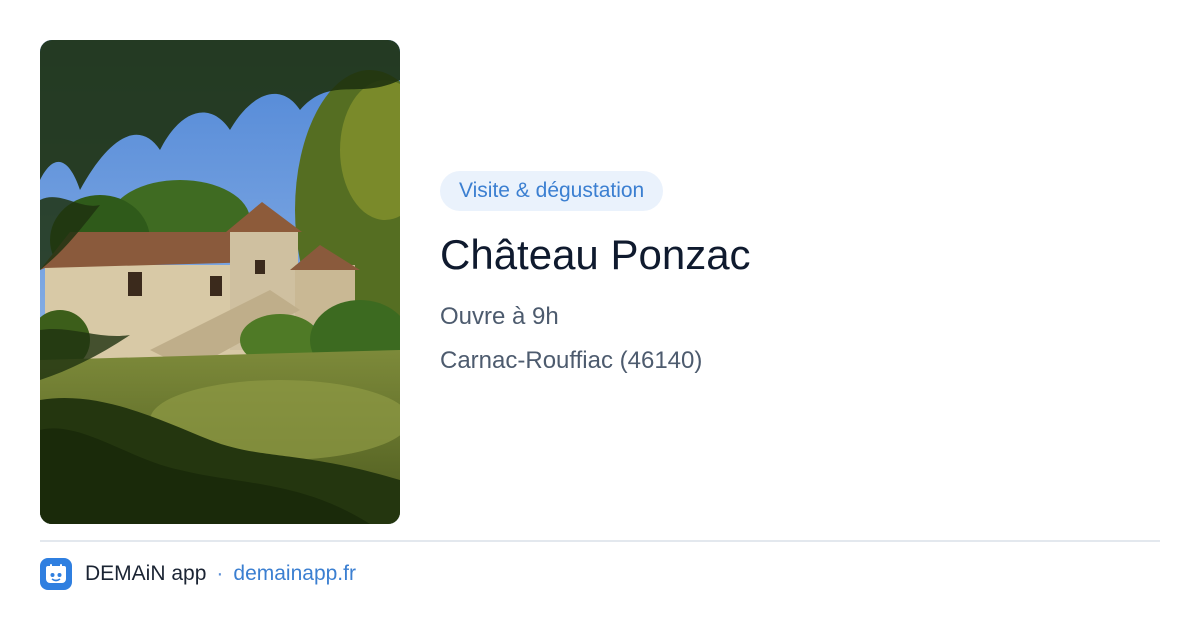 This screenshot has height=630, width=1200. I want to click on app-name: DEMAiN app, so click(146, 573).